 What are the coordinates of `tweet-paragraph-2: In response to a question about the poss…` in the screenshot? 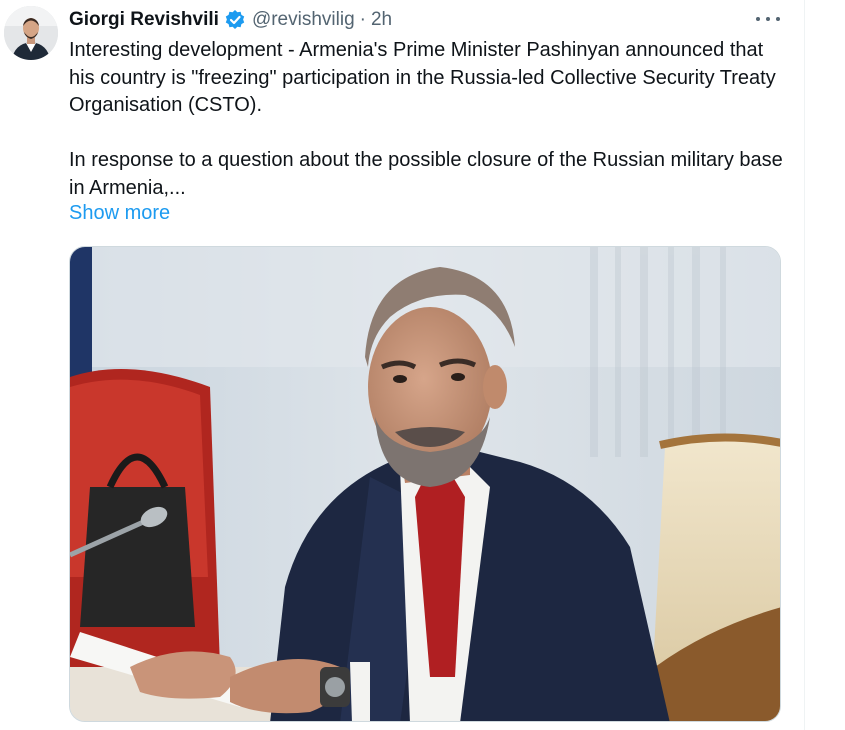 It's located at (426, 174).